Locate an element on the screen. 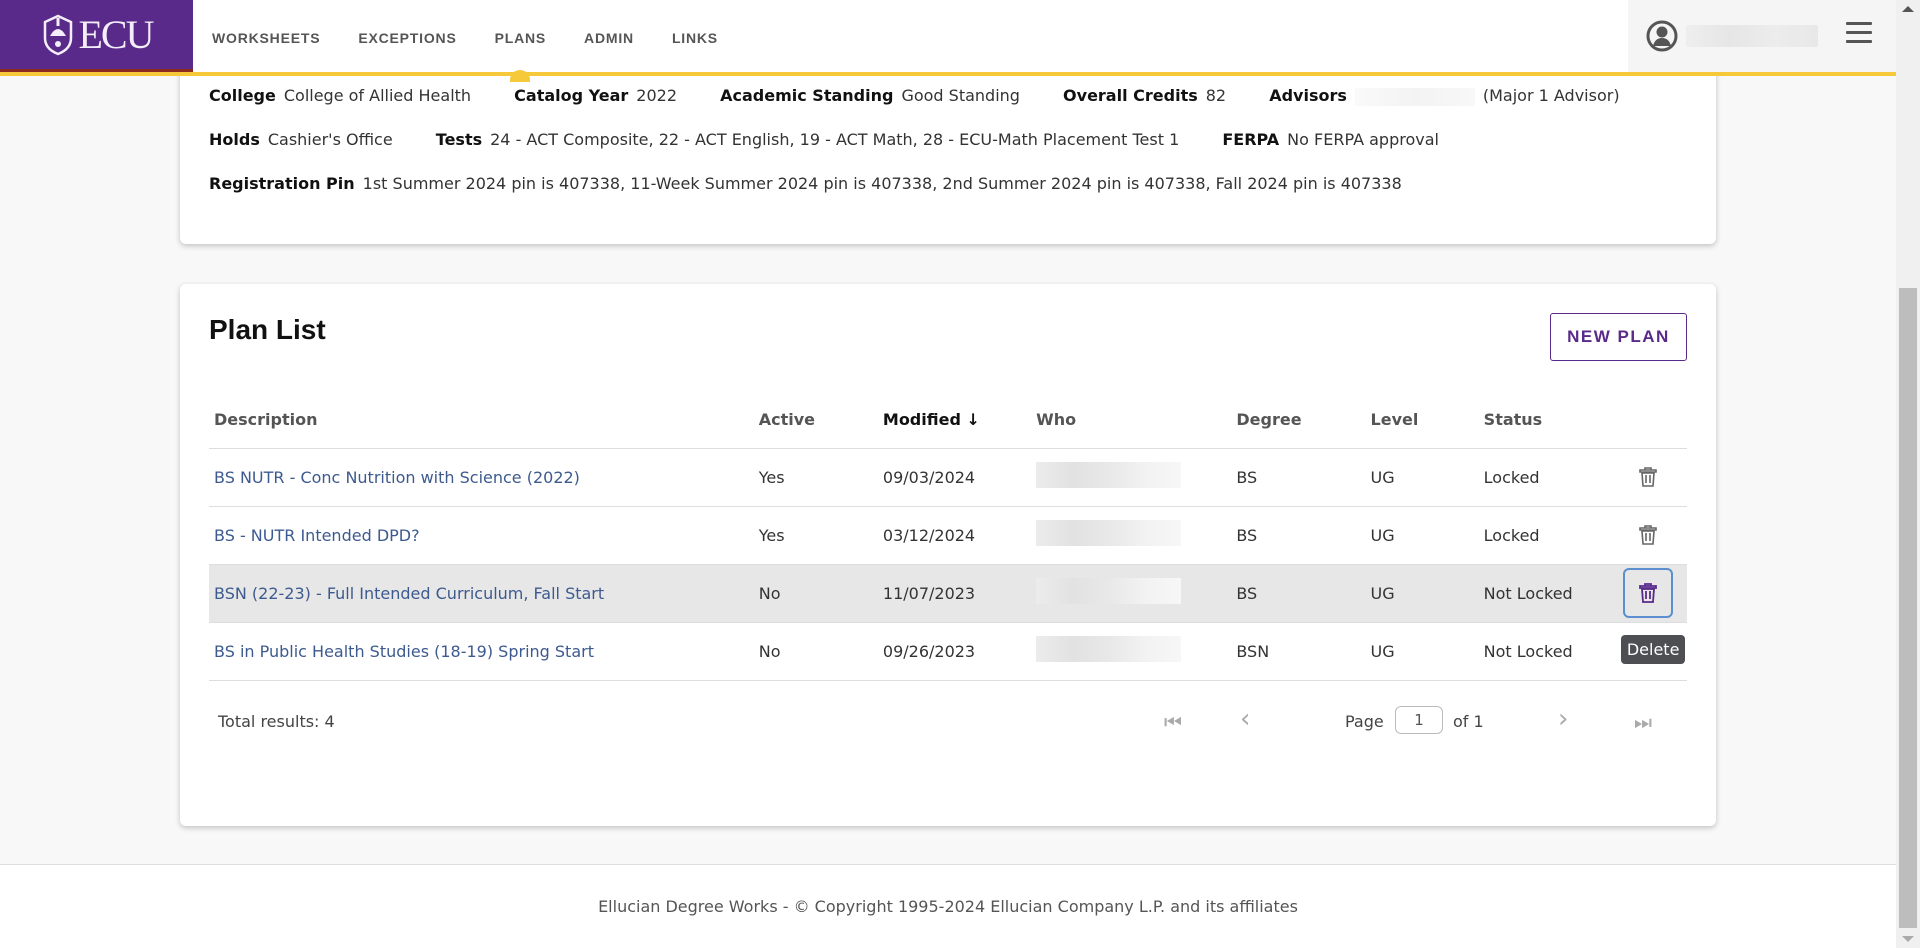 The image size is (1920, 948). nav-plans: PLANS is located at coordinates (520, 41).